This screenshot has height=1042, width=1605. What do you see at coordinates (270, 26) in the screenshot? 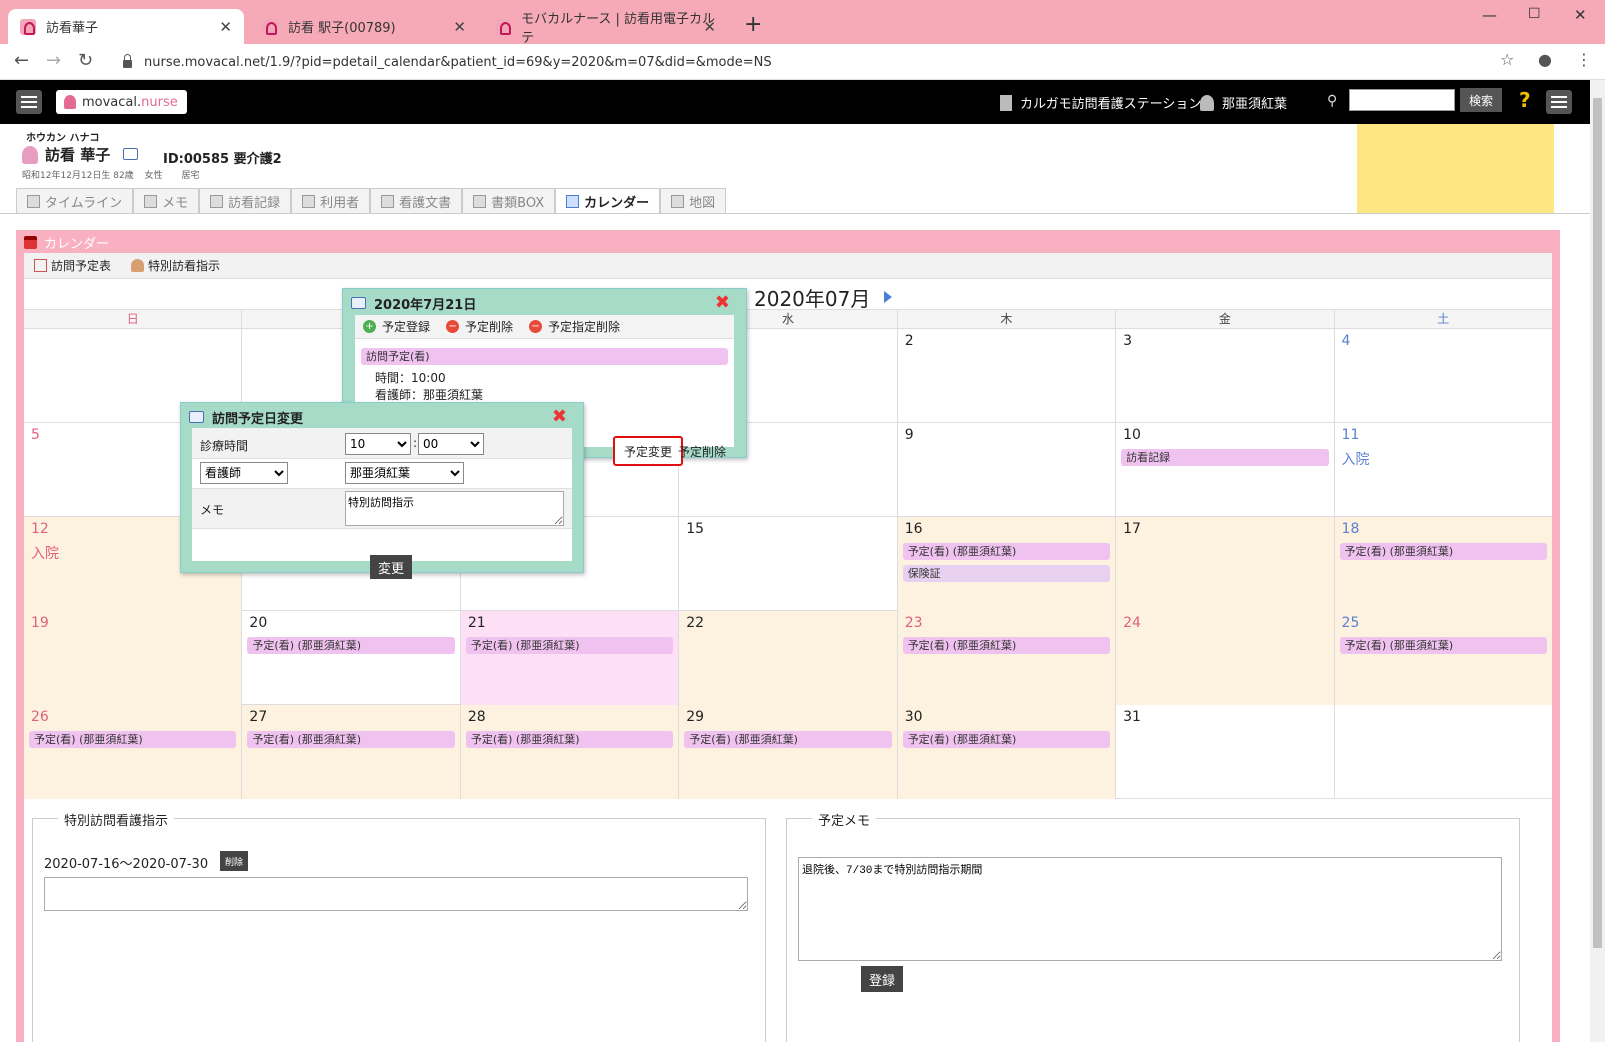
I see `favicon-icon` at bounding box center [270, 26].